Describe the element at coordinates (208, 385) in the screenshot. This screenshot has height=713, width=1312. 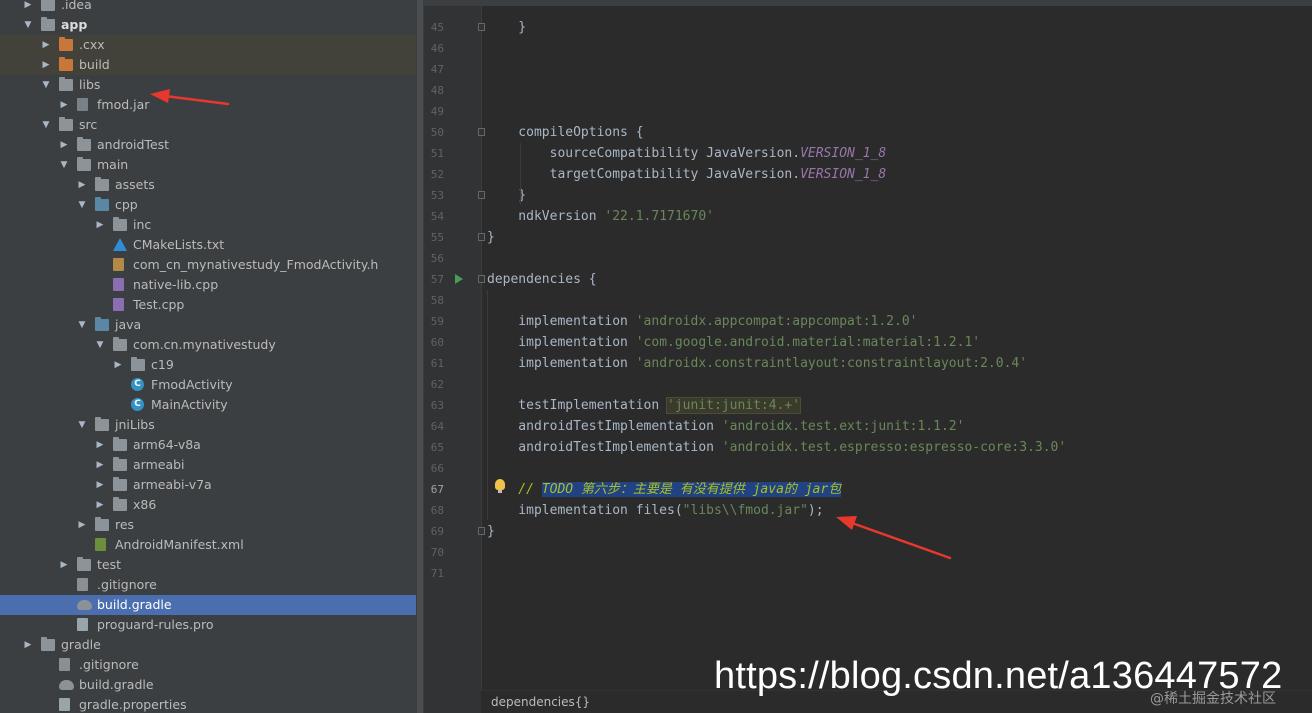
I see `tree-item: C FmodActivity` at that location.